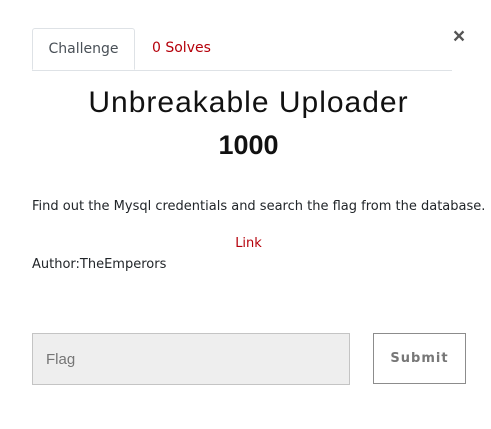 The height and width of the screenshot is (429, 491). Describe the element at coordinates (242, 49) in the screenshot. I see `challenge-tabs: Challenge 0 Solves` at that location.